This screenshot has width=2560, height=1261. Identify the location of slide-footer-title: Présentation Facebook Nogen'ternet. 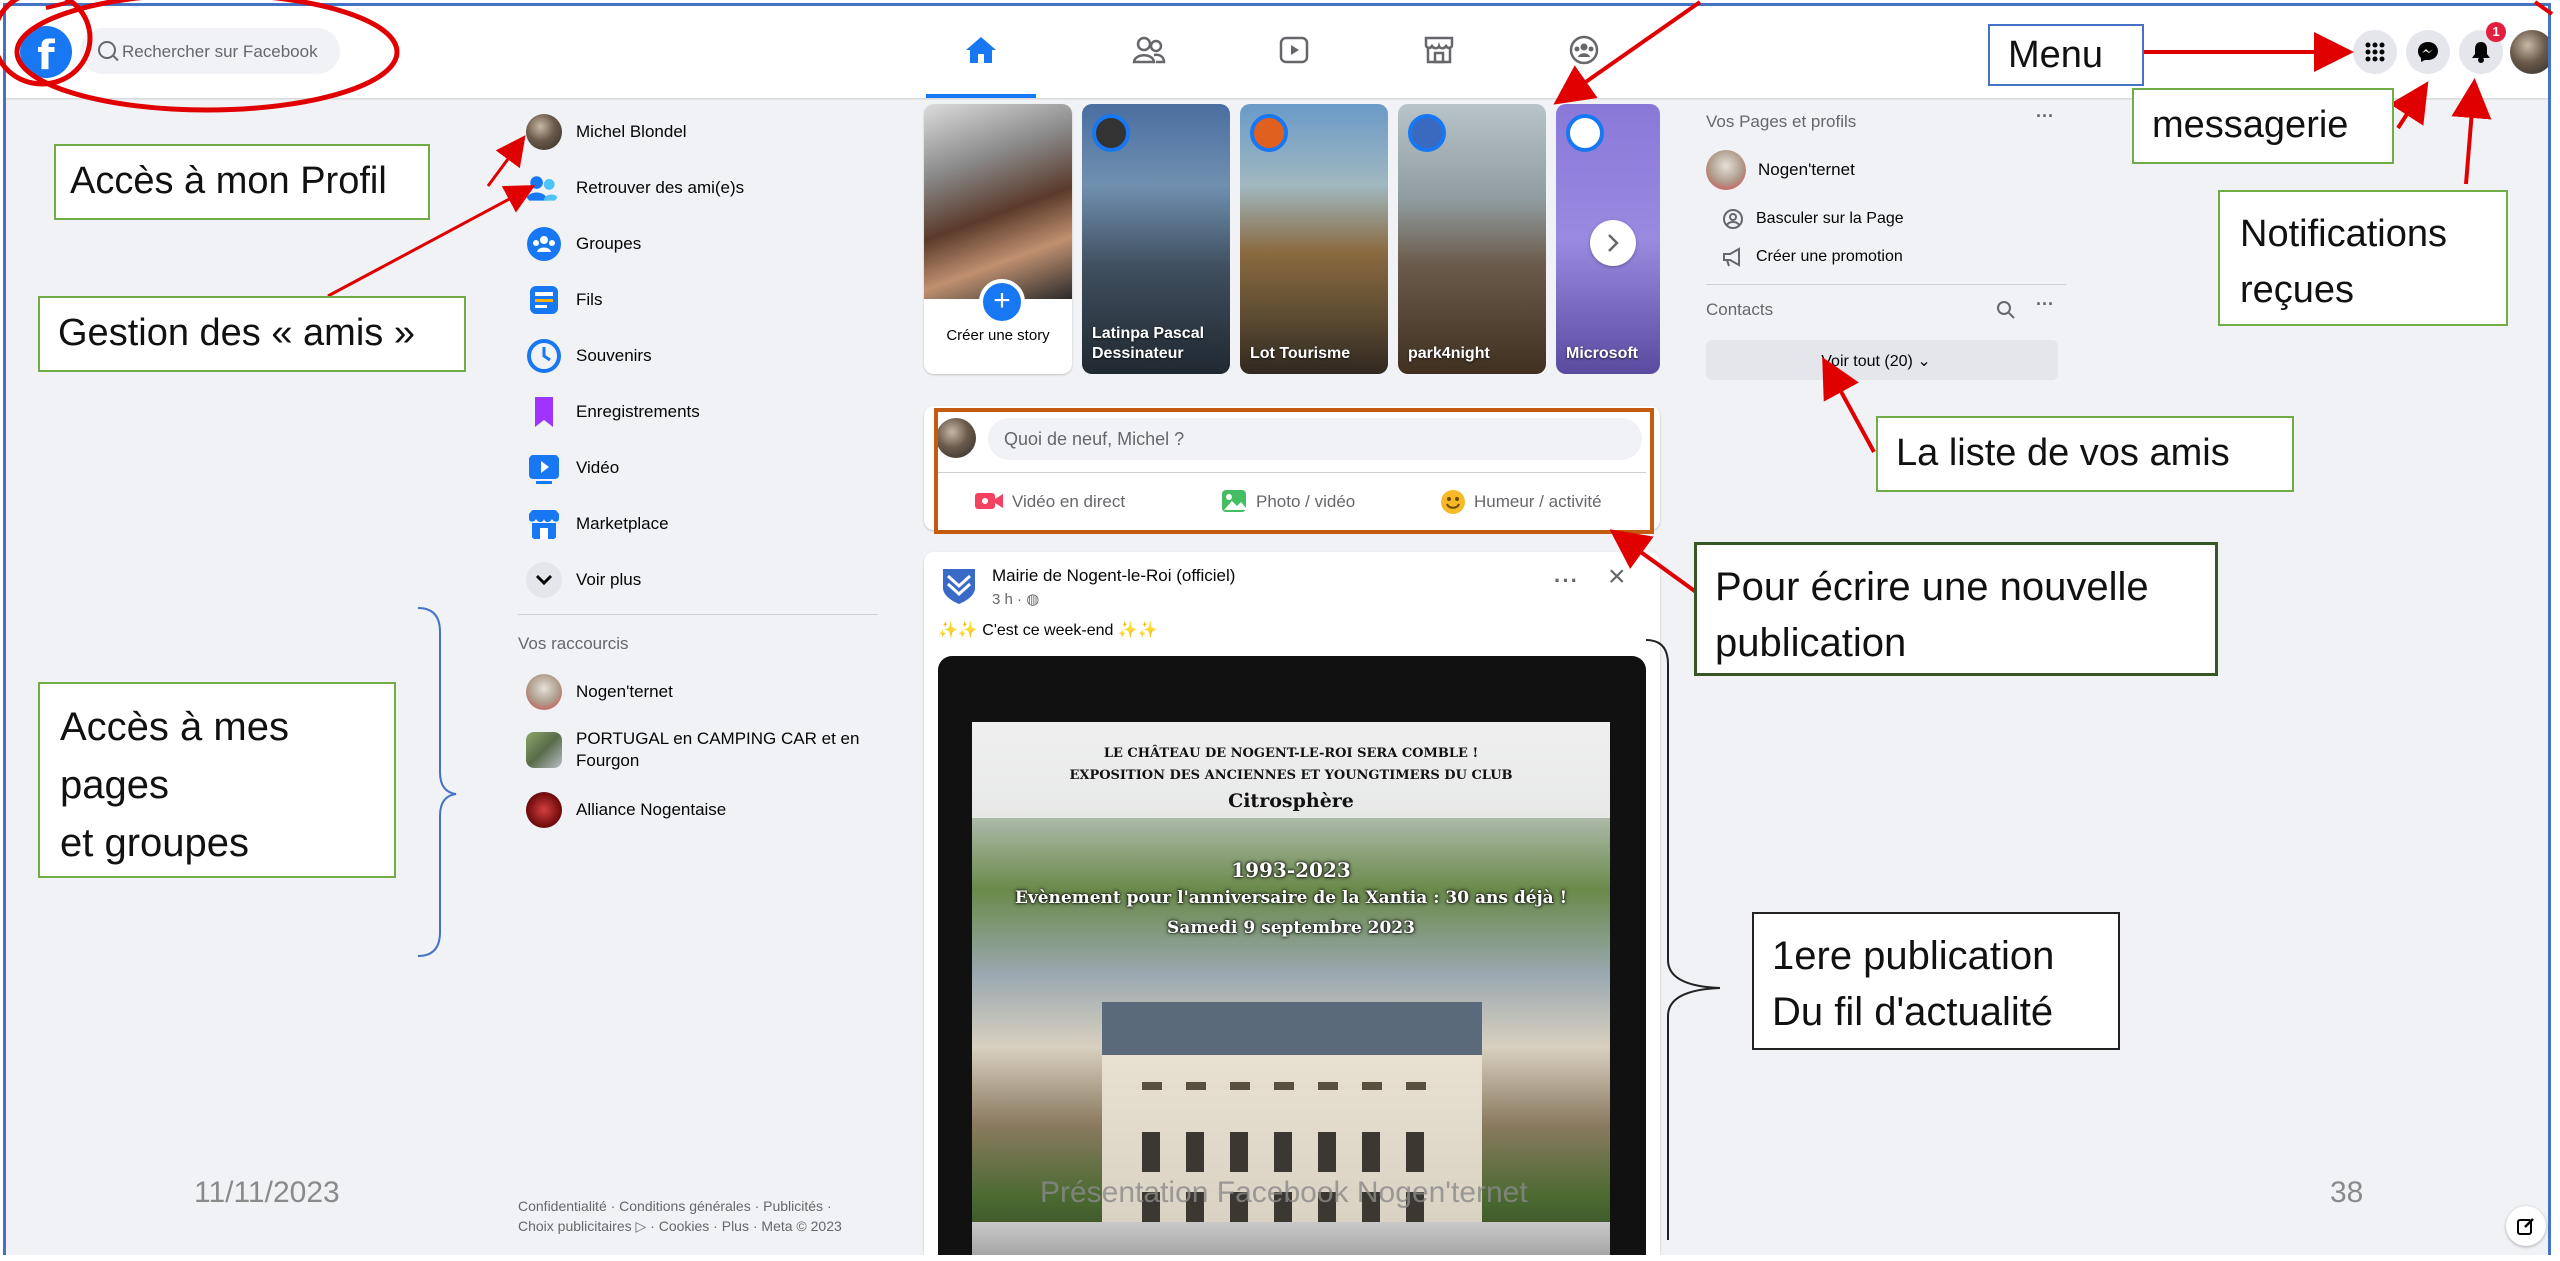
(1284, 1192).